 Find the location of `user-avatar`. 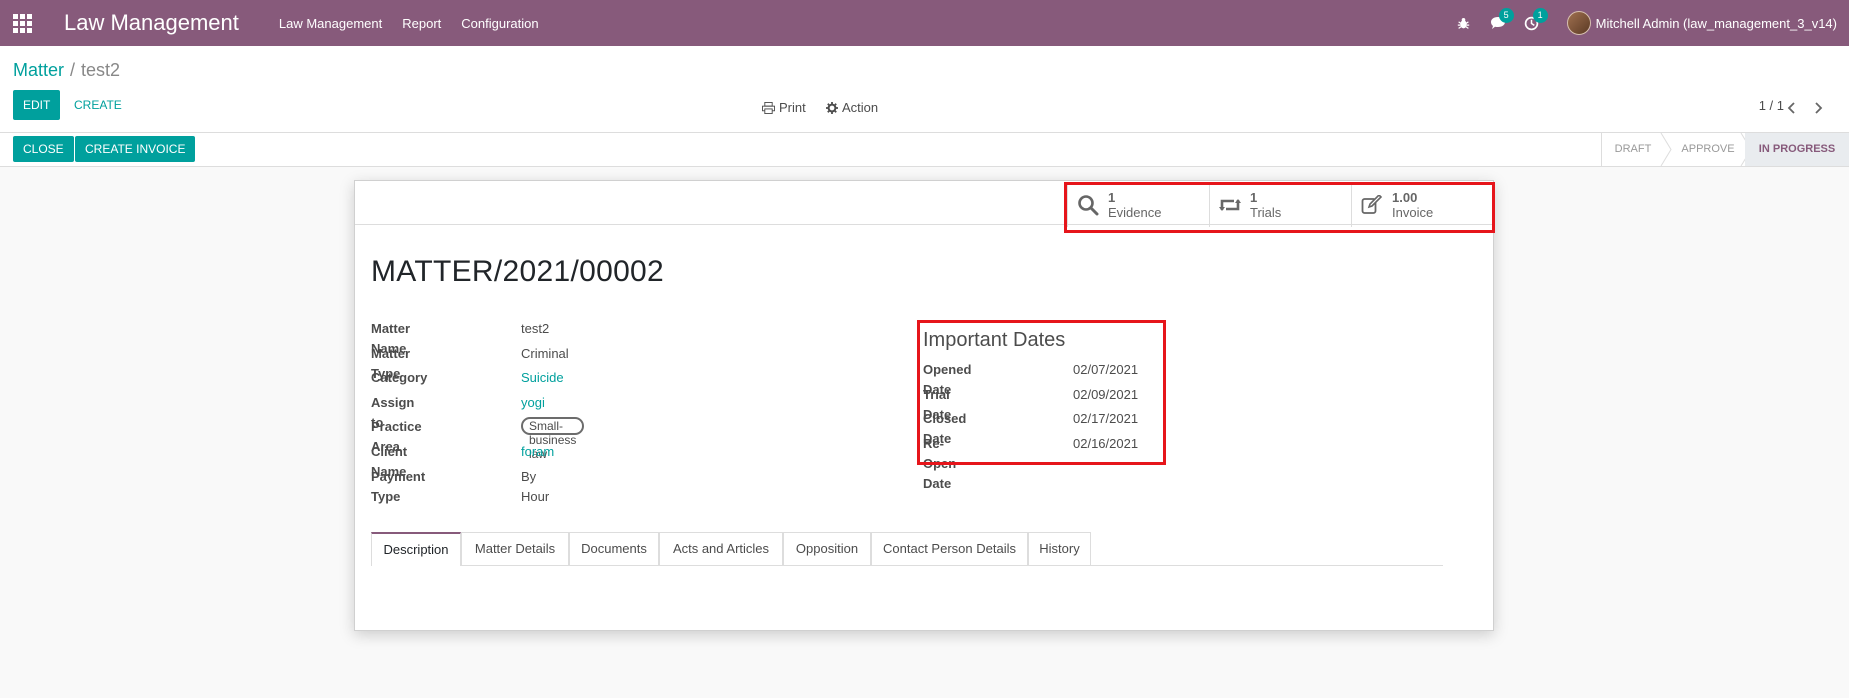

user-avatar is located at coordinates (1578, 23).